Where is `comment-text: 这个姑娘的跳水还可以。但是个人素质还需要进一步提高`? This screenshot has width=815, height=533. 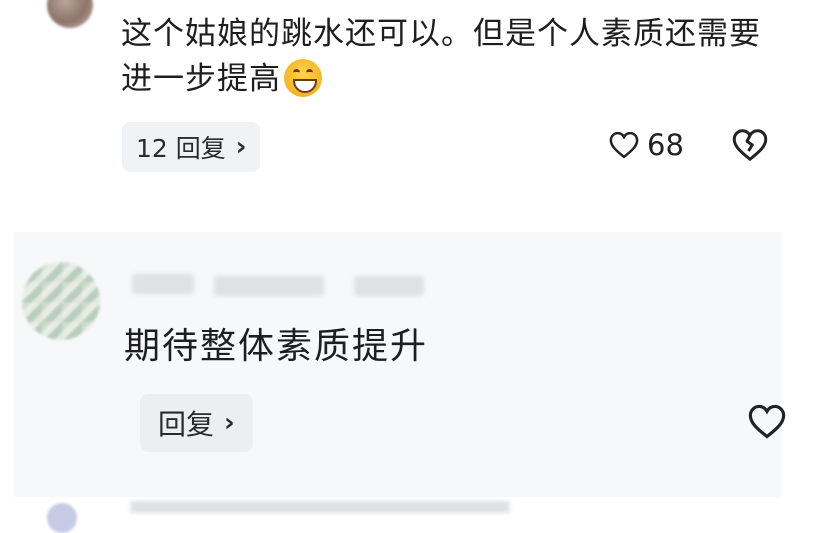 comment-text: 这个姑娘的跳水还可以。但是个人素质还需要进一步提高 is located at coordinates (446, 57).